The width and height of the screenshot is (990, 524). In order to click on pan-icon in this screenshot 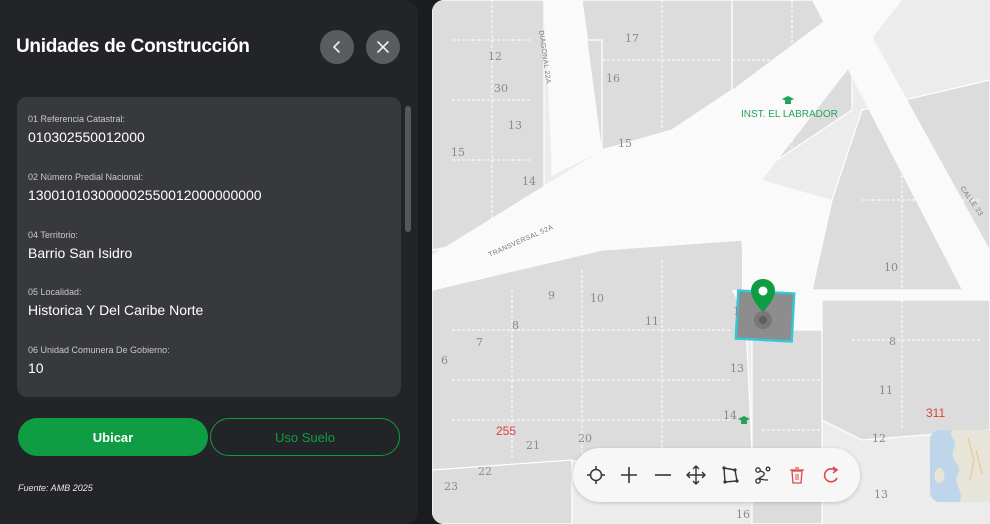, I will do `click(696, 475)`.